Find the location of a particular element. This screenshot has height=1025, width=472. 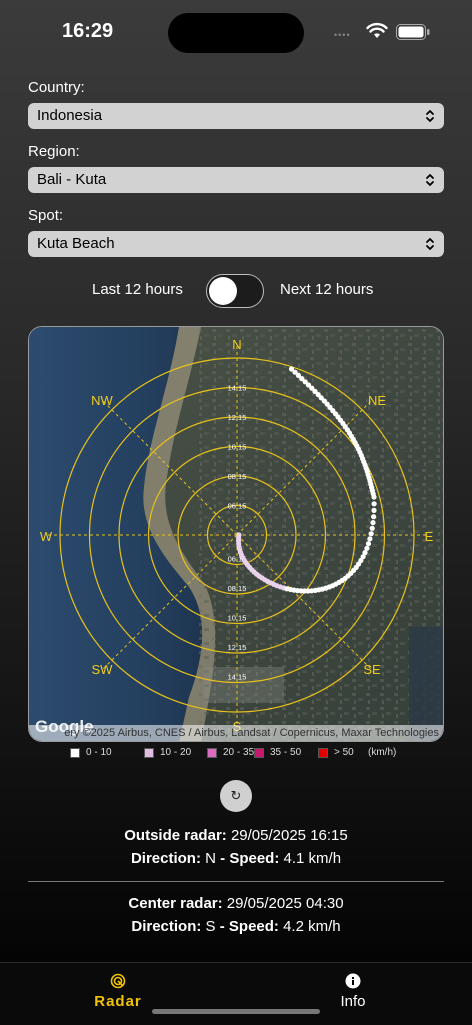

direction-n: N is located at coordinates (236, 344).